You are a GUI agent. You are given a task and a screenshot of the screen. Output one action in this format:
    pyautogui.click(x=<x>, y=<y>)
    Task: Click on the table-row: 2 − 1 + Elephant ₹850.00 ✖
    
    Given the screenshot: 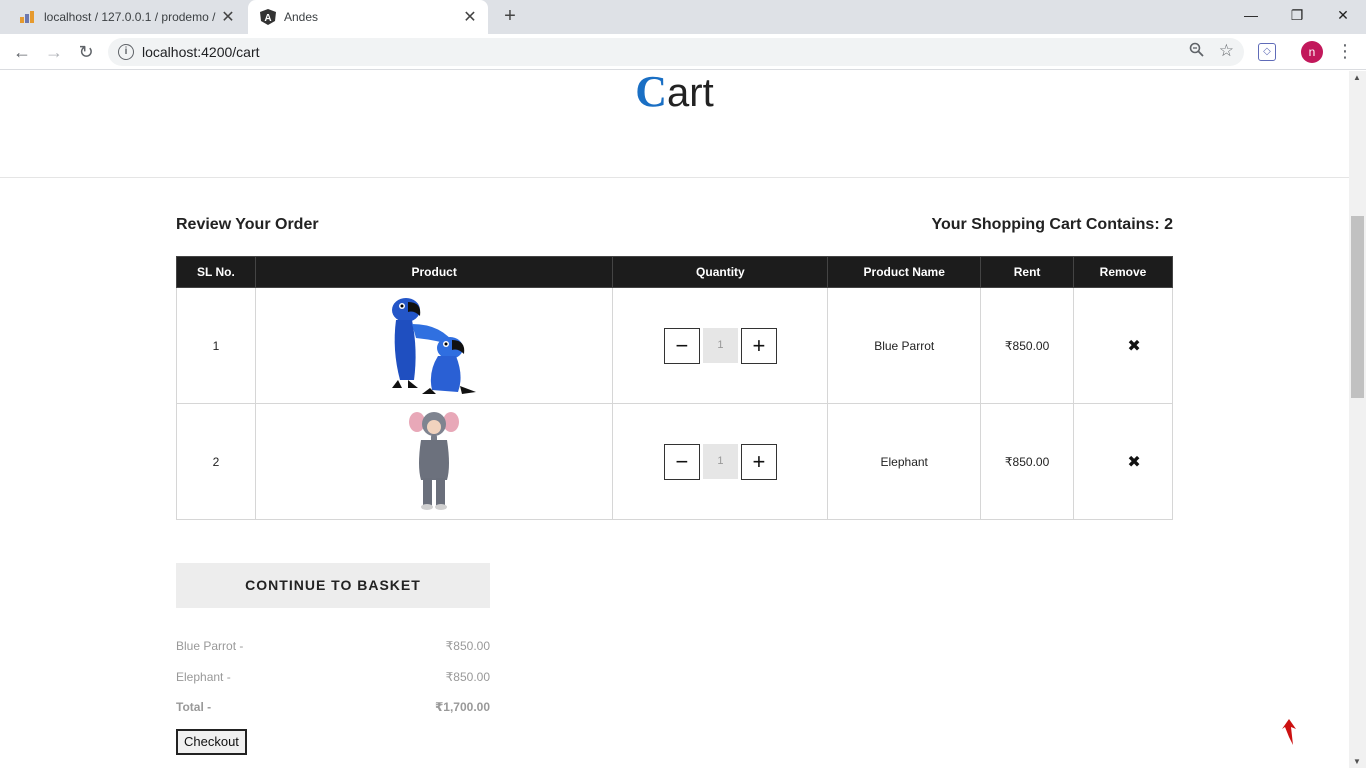 What is the action you would take?
    pyautogui.click(x=674, y=461)
    